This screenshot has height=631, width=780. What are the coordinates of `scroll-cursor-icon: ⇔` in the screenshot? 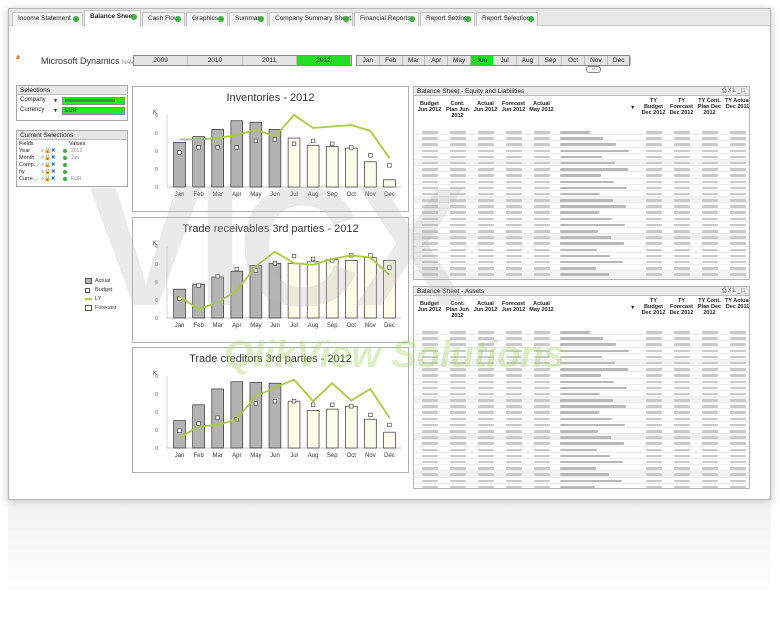 It's located at (593, 69).